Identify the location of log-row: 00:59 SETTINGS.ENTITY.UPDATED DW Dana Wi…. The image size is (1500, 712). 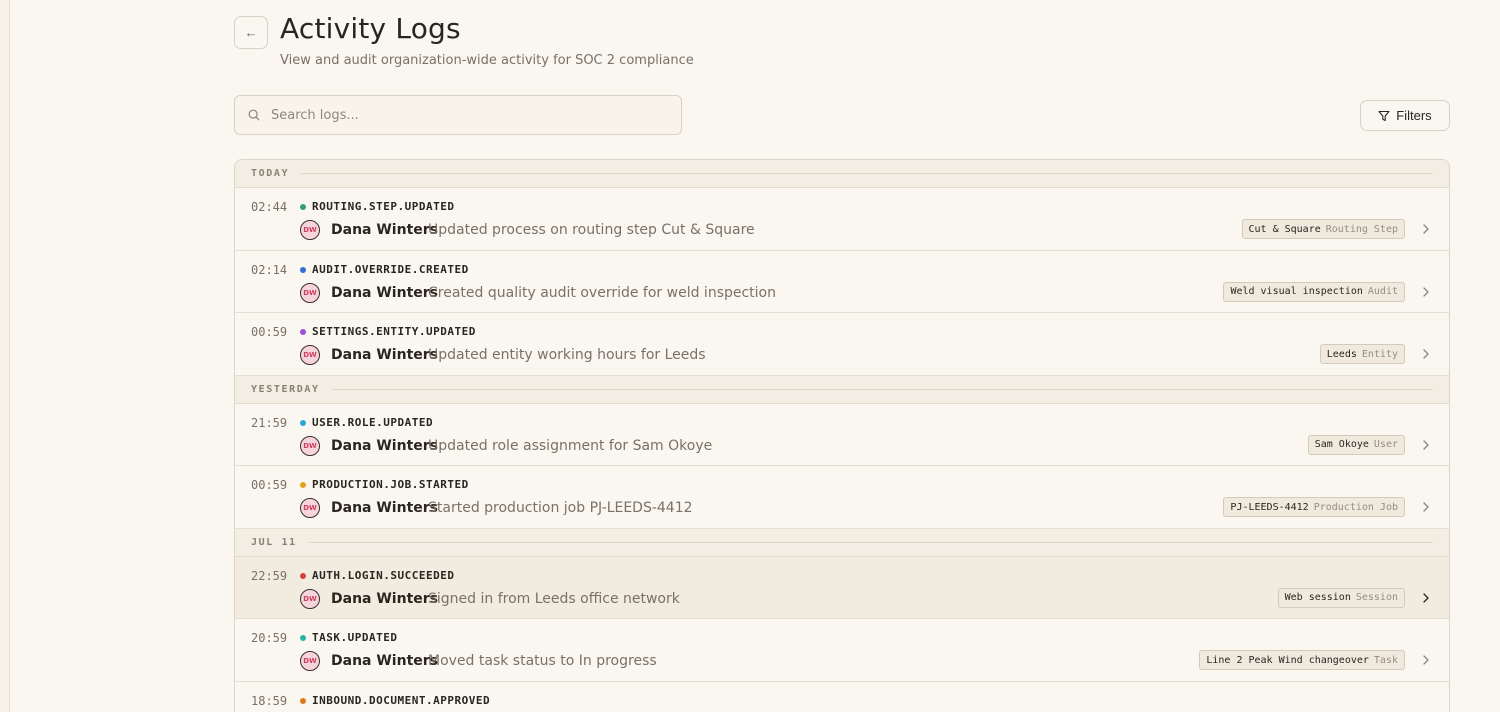
(842, 344).